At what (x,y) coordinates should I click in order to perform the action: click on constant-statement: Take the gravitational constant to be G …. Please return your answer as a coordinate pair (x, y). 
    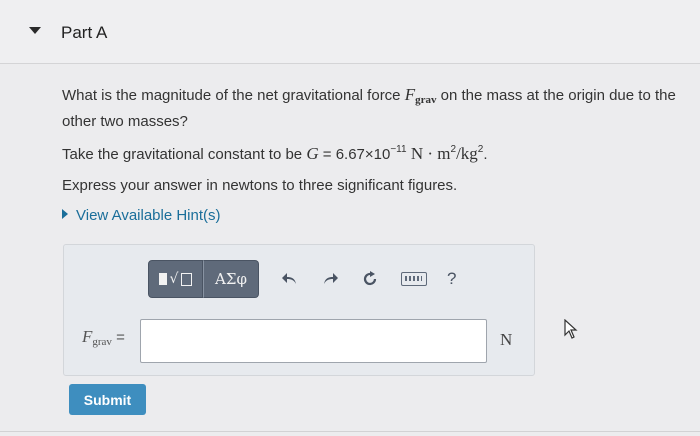
    Looking at the image, I should click on (275, 154).